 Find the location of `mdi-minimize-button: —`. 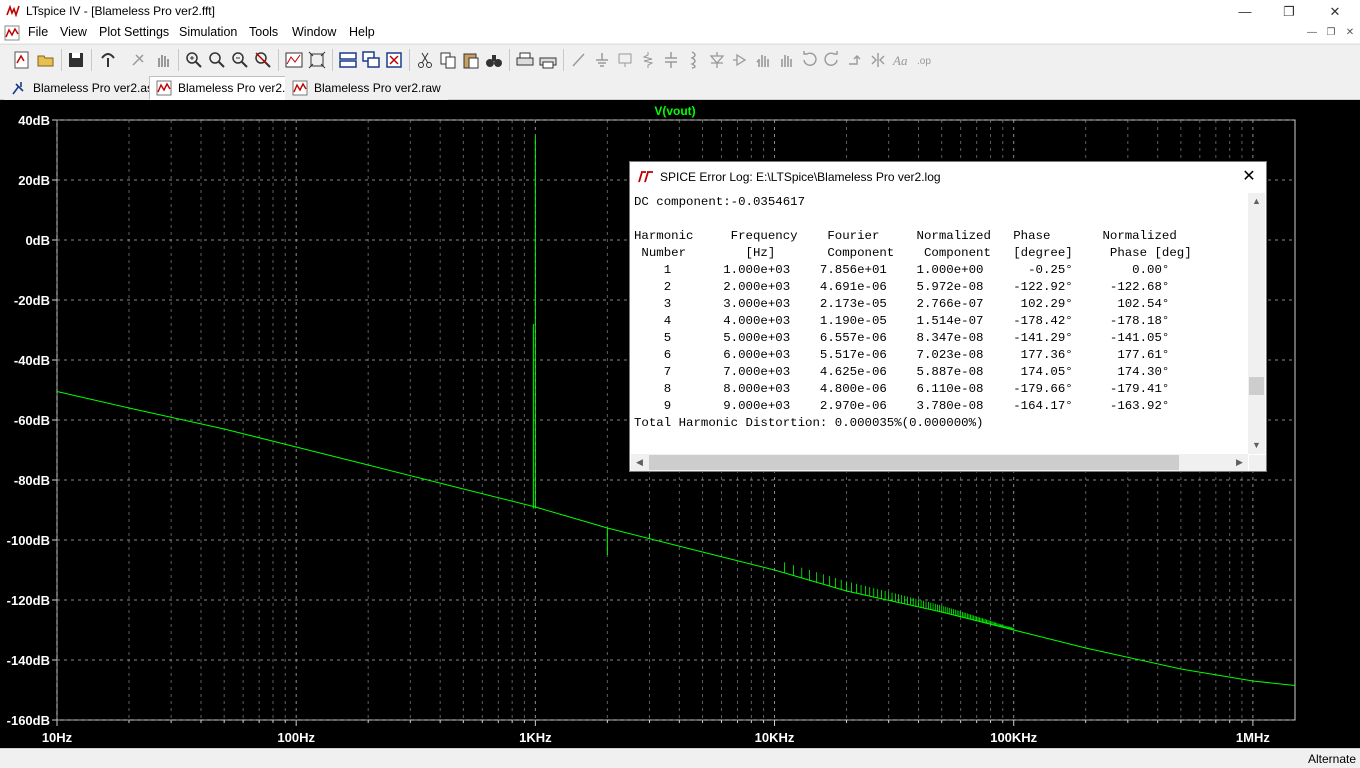

mdi-minimize-button: — is located at coordinates (1312, 33).